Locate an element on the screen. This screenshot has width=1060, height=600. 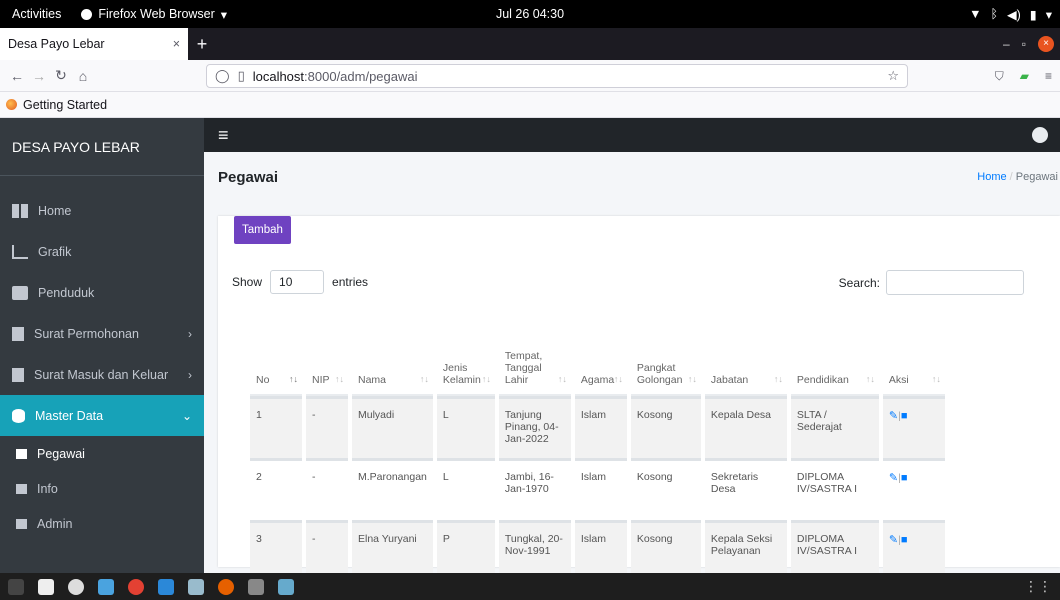
battery-icon: ▮ is located at coordinates (1033, 14).